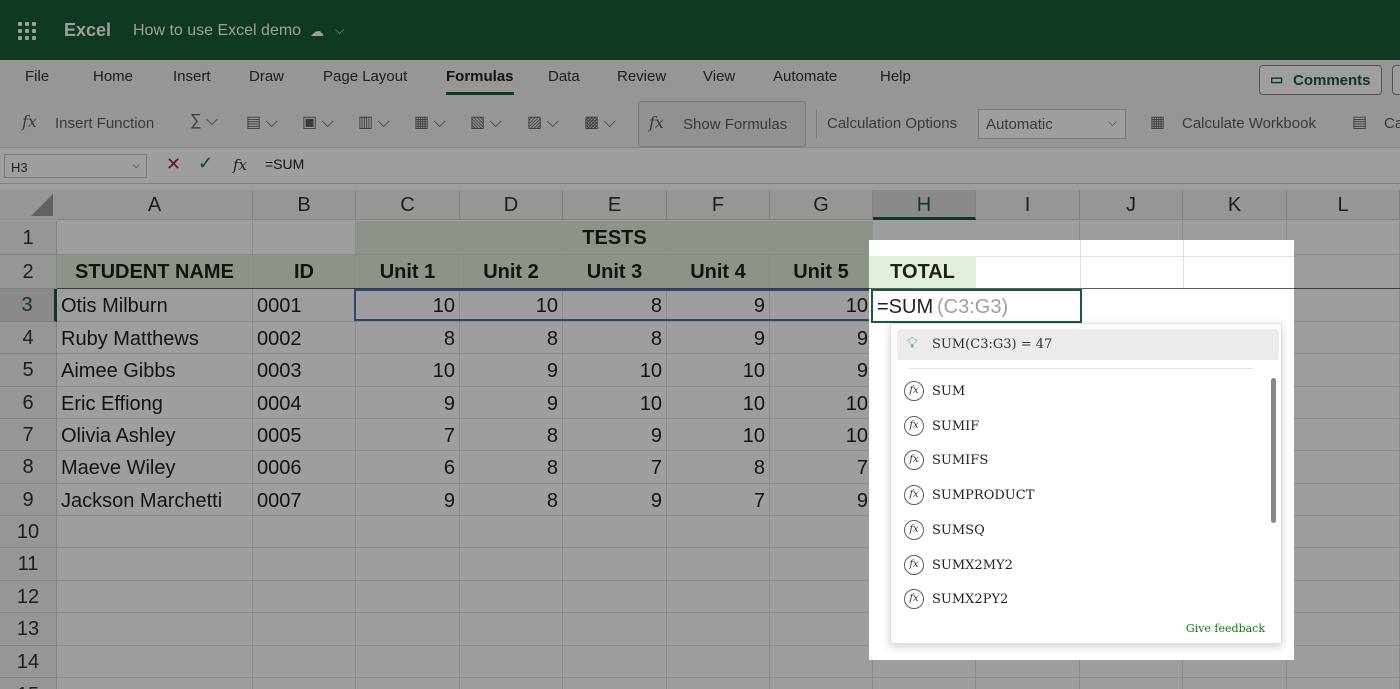 The image size is (1400, 689). What do you see at coordinates (1076, 600) in the screenshot?
I see `function-option-sumx2py2: fx SUMX2PY2` at bounding box center [1076, 600].